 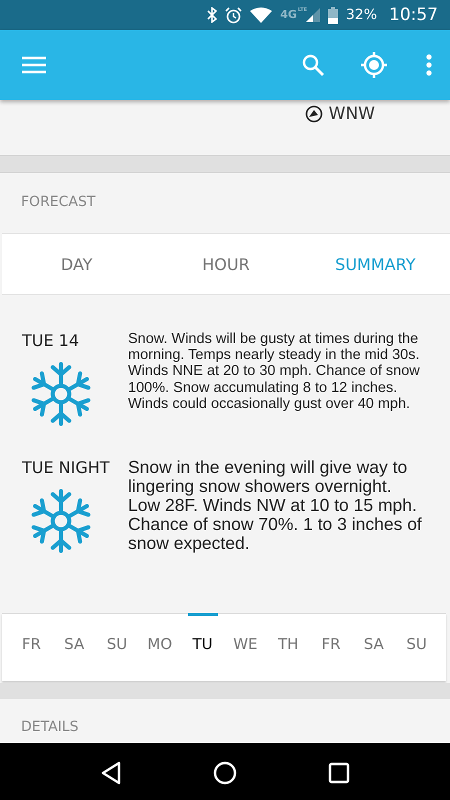 What do you see at coordinates (261, 15) in the screenshot?
I see `wifi-icon` at bounding box center [261, 15].